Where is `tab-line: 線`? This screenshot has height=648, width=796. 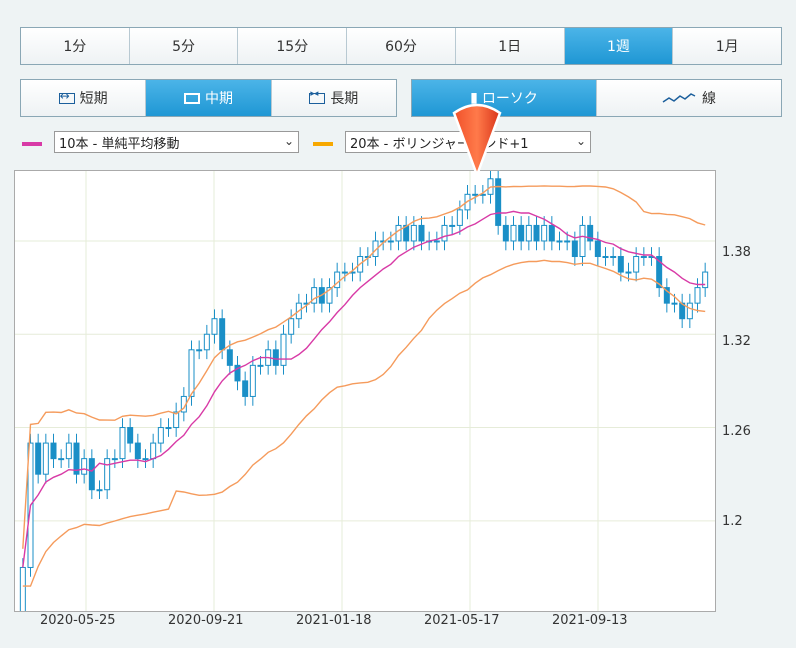
tab-line: 線 is located at coordinates (689, 98).